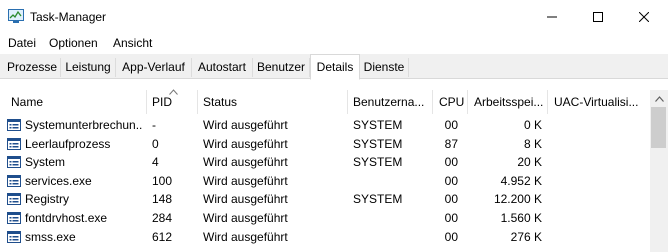 This screenshot has height=252, width=668. What do you see at coordinates (162, 180) in the screenshot?
I see `cell-pid: 100` at bounding box center [162, 180].